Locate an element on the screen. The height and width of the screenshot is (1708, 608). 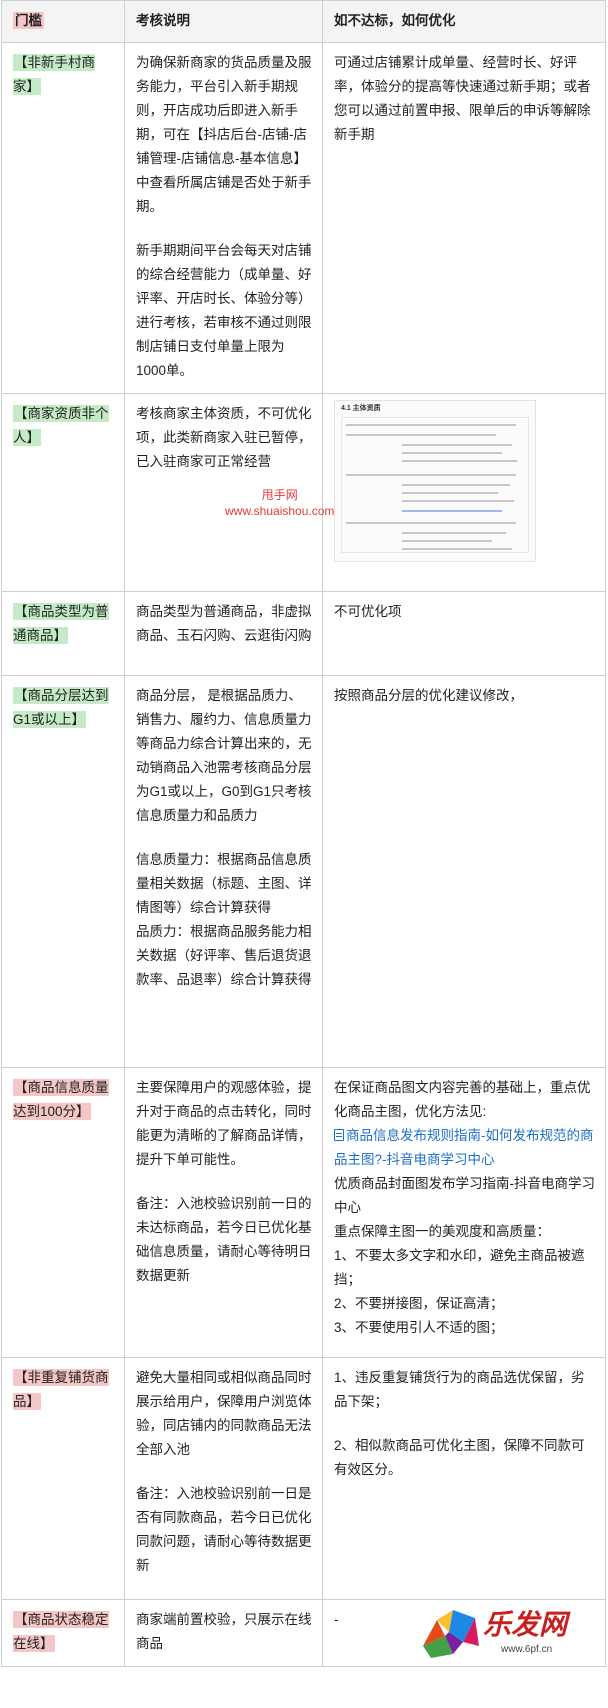
threshold-cell: 【商品类型为普通商品】 is located at coordinates (63, 633).